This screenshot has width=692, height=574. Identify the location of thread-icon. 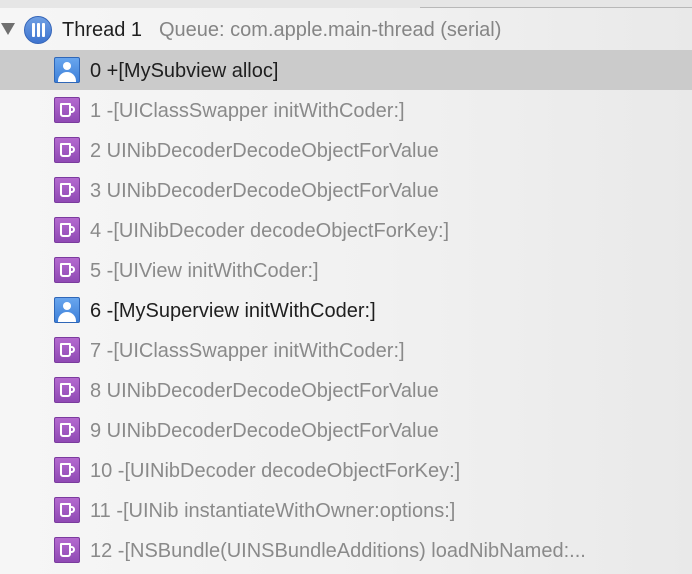
(38, 30).